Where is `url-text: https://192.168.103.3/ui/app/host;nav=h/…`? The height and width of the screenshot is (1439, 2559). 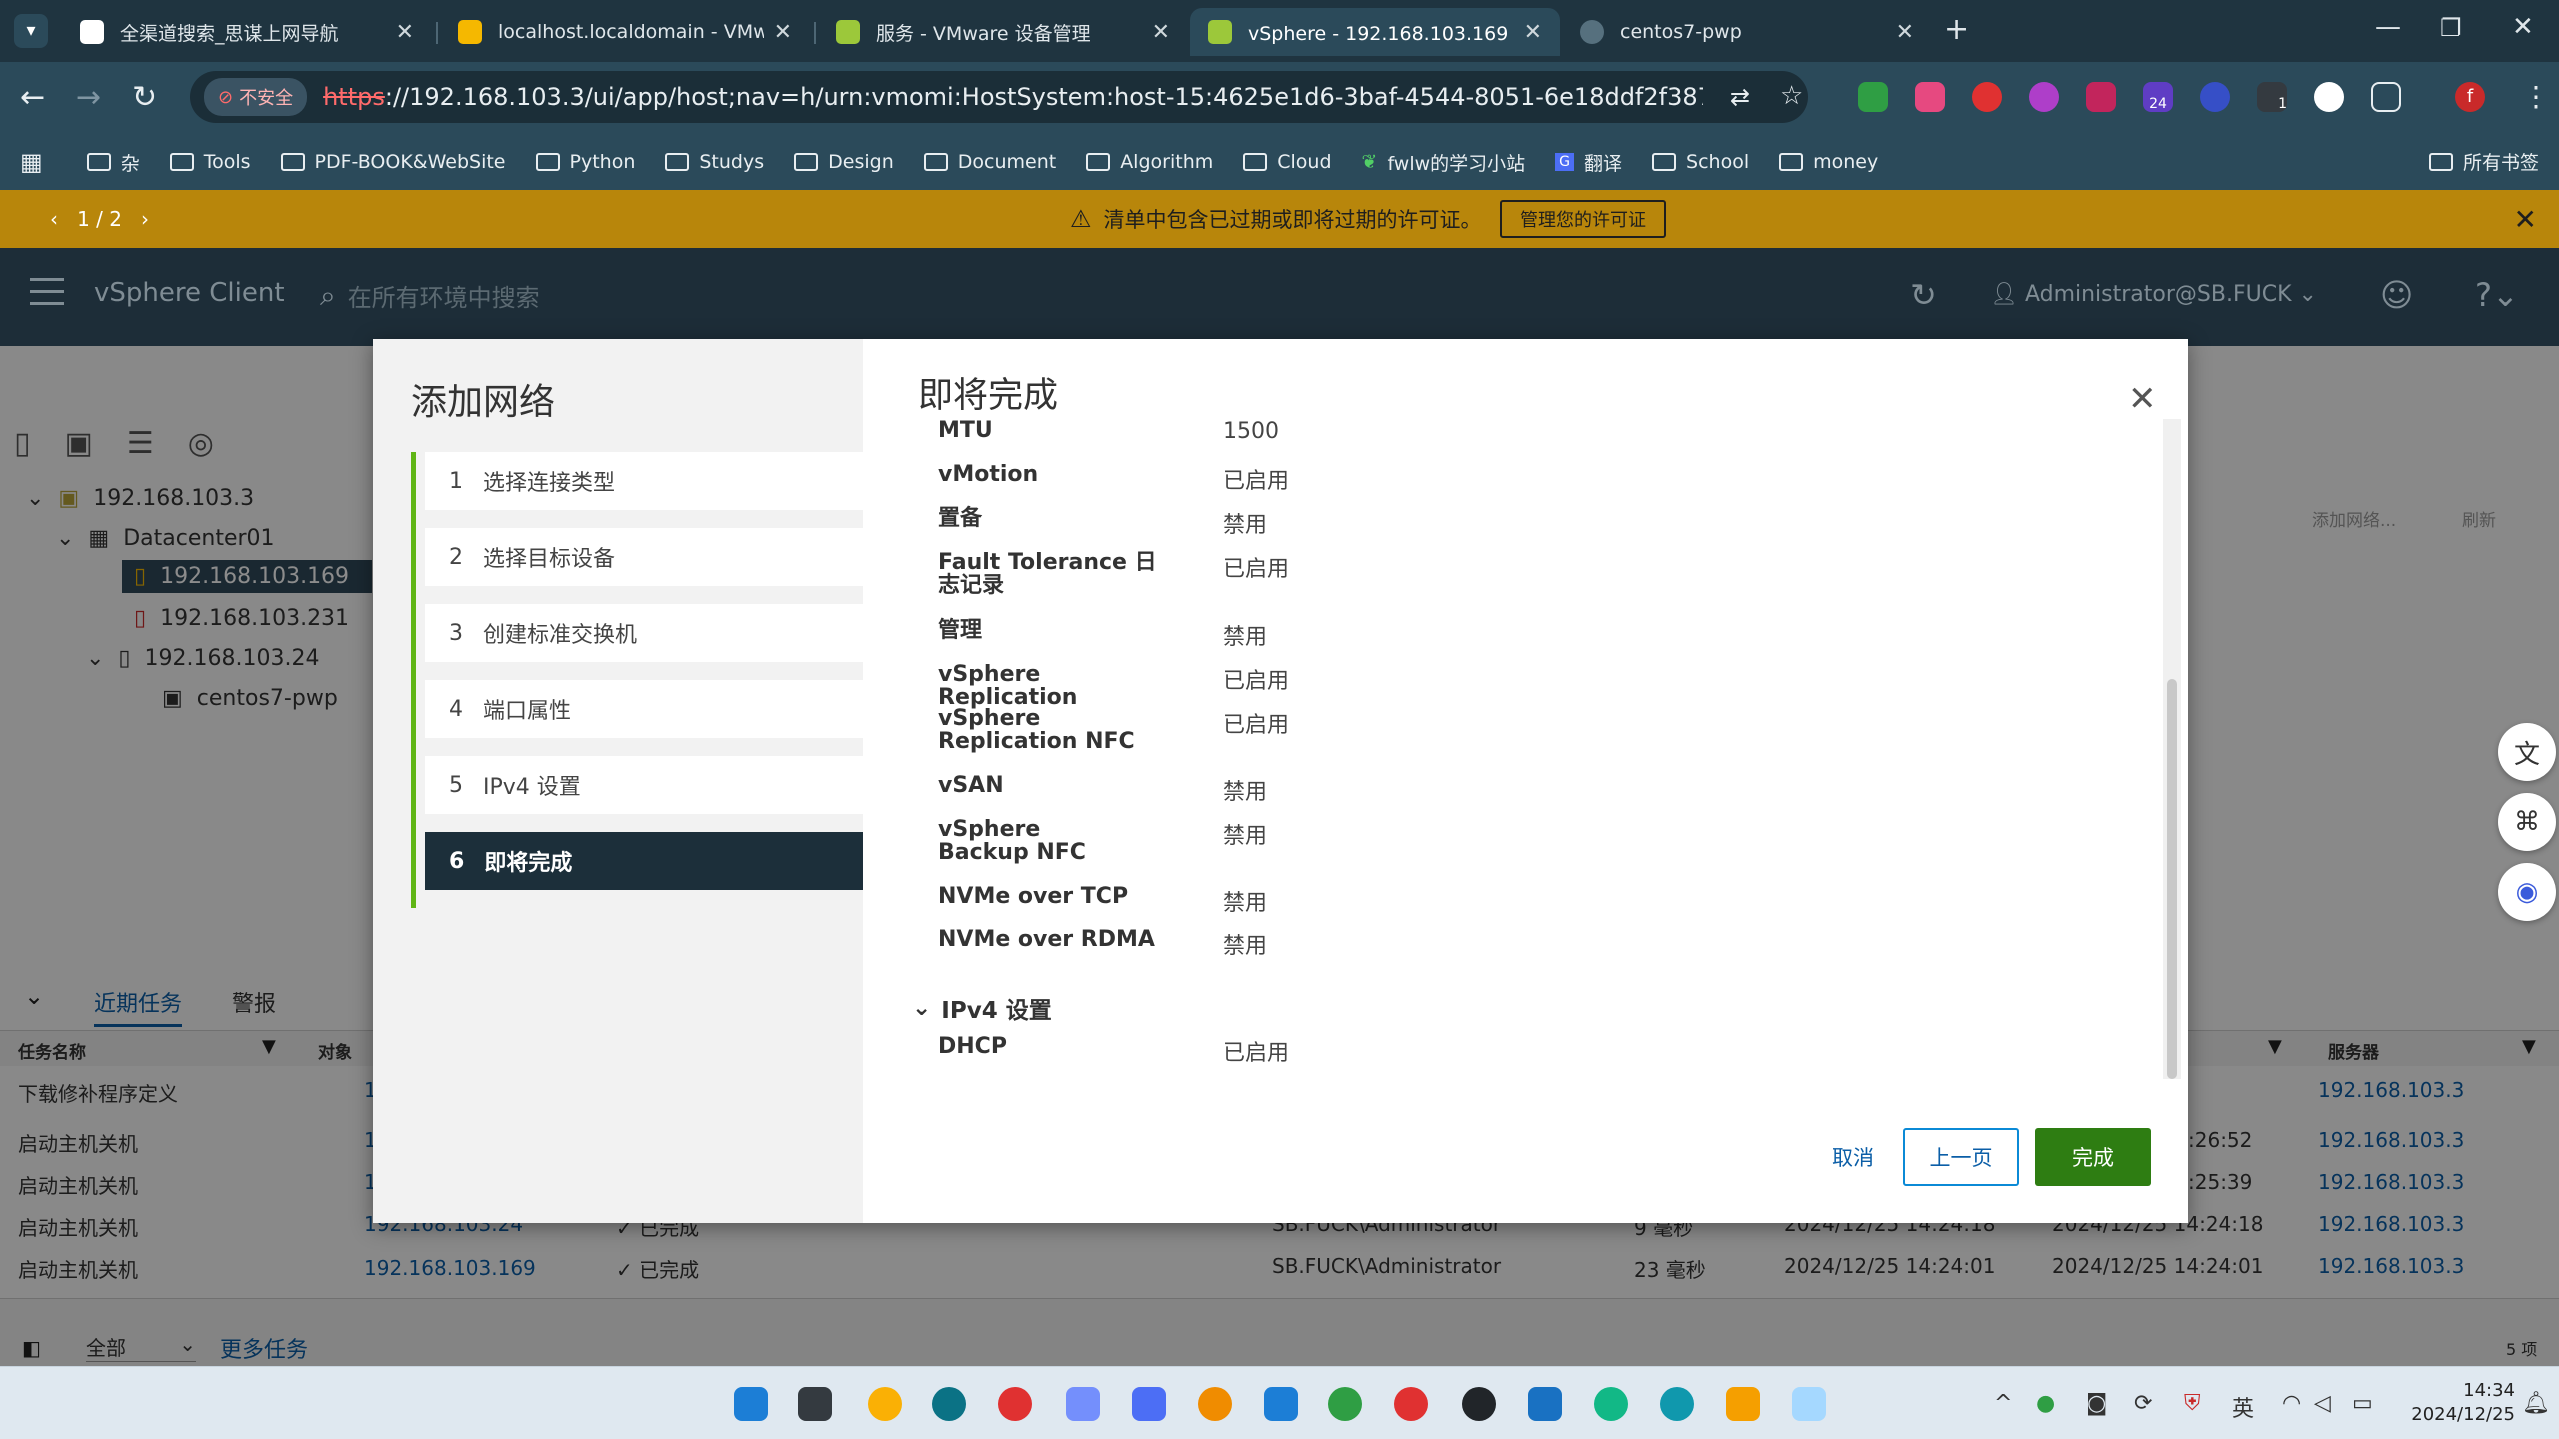
url-text: https://192.168.103.3/ui/app/host;nav=h/… is located at coordinates (1013, 97).